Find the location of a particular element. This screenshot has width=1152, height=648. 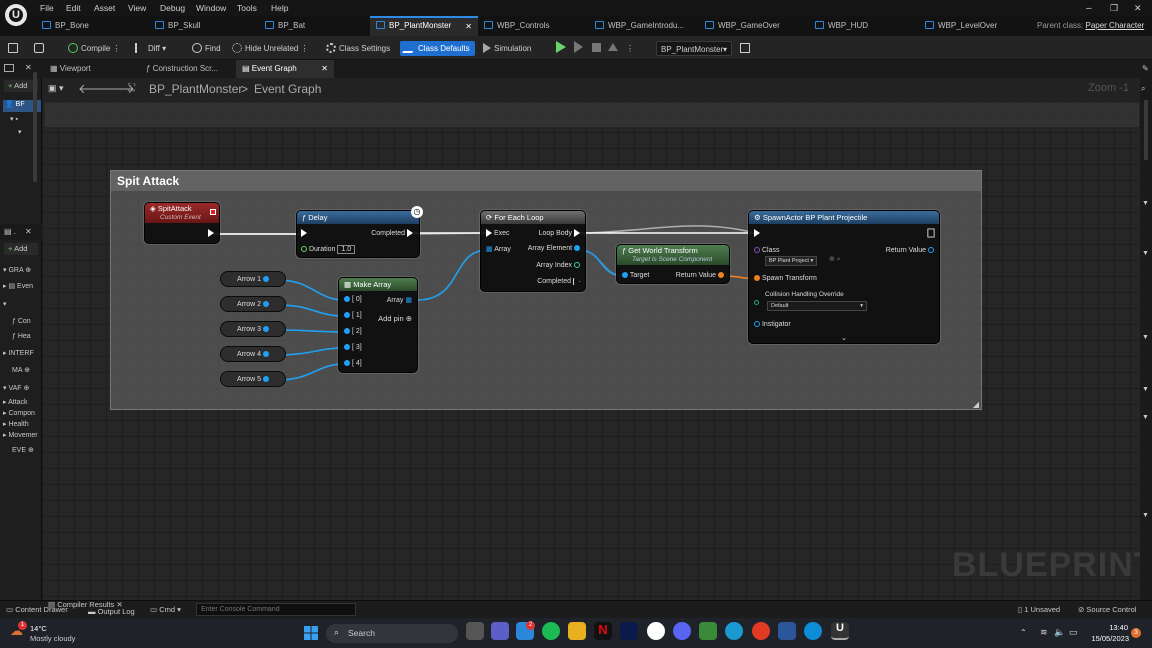

panel-scrollbar is located at coordinates (35, 127).